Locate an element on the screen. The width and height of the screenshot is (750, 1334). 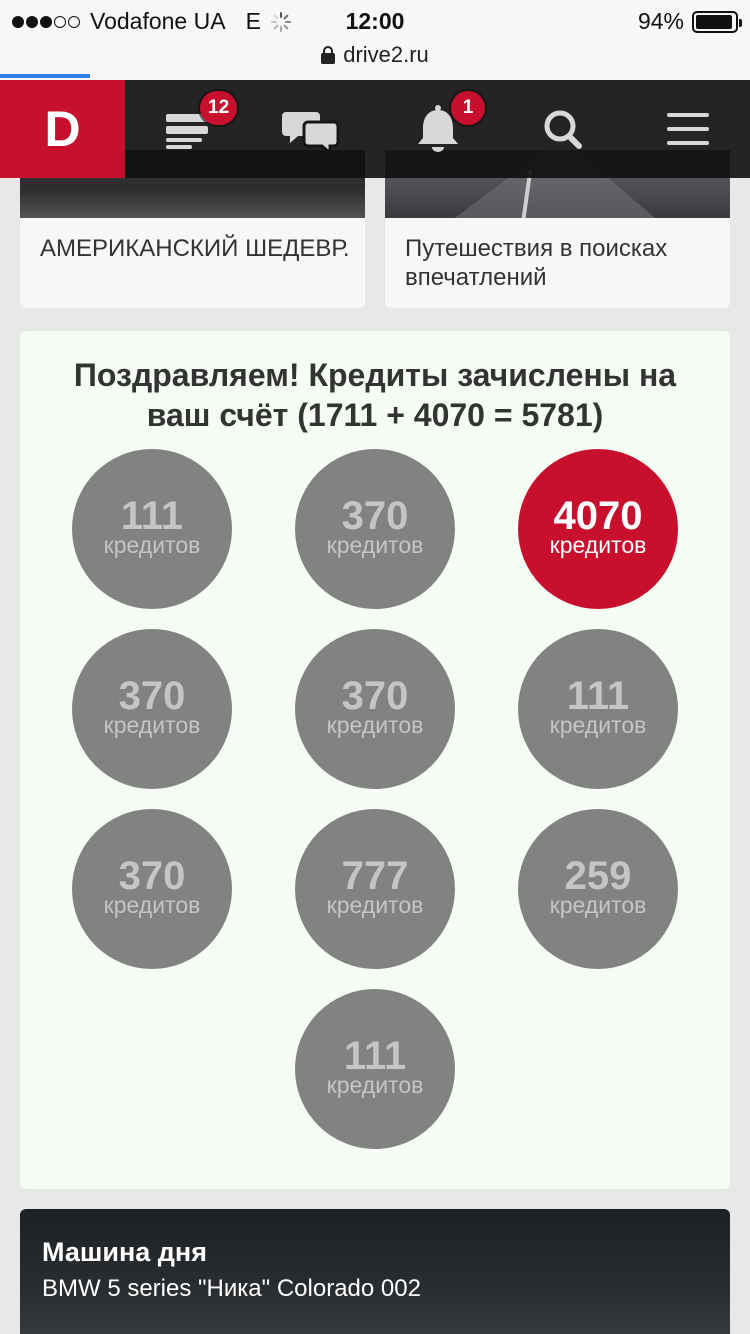
feed-badge: 12 is located at coordinates (219, 108).